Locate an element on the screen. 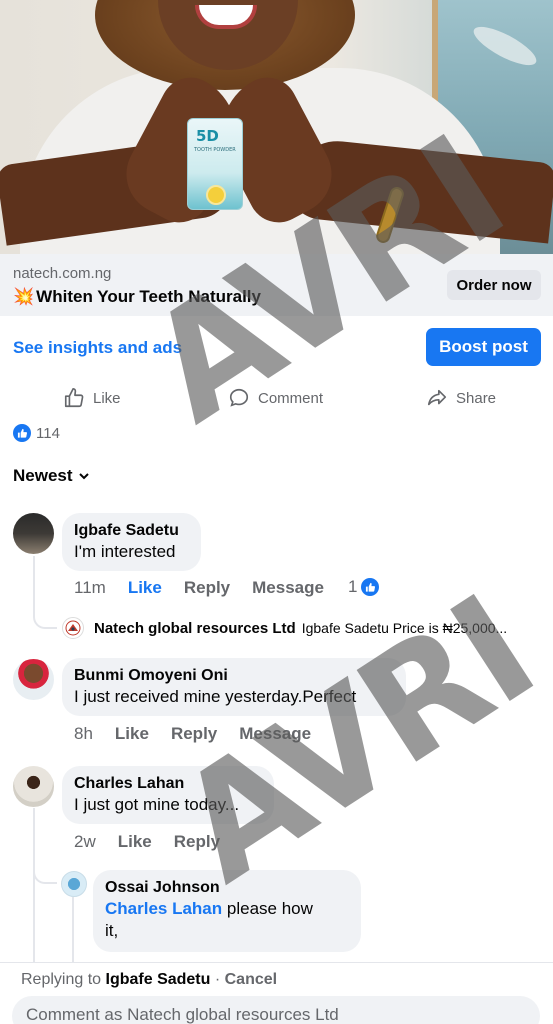 The height and width of the screenshot is (1024, 553). comment-time: 11m is located at coordinates (90, 587).